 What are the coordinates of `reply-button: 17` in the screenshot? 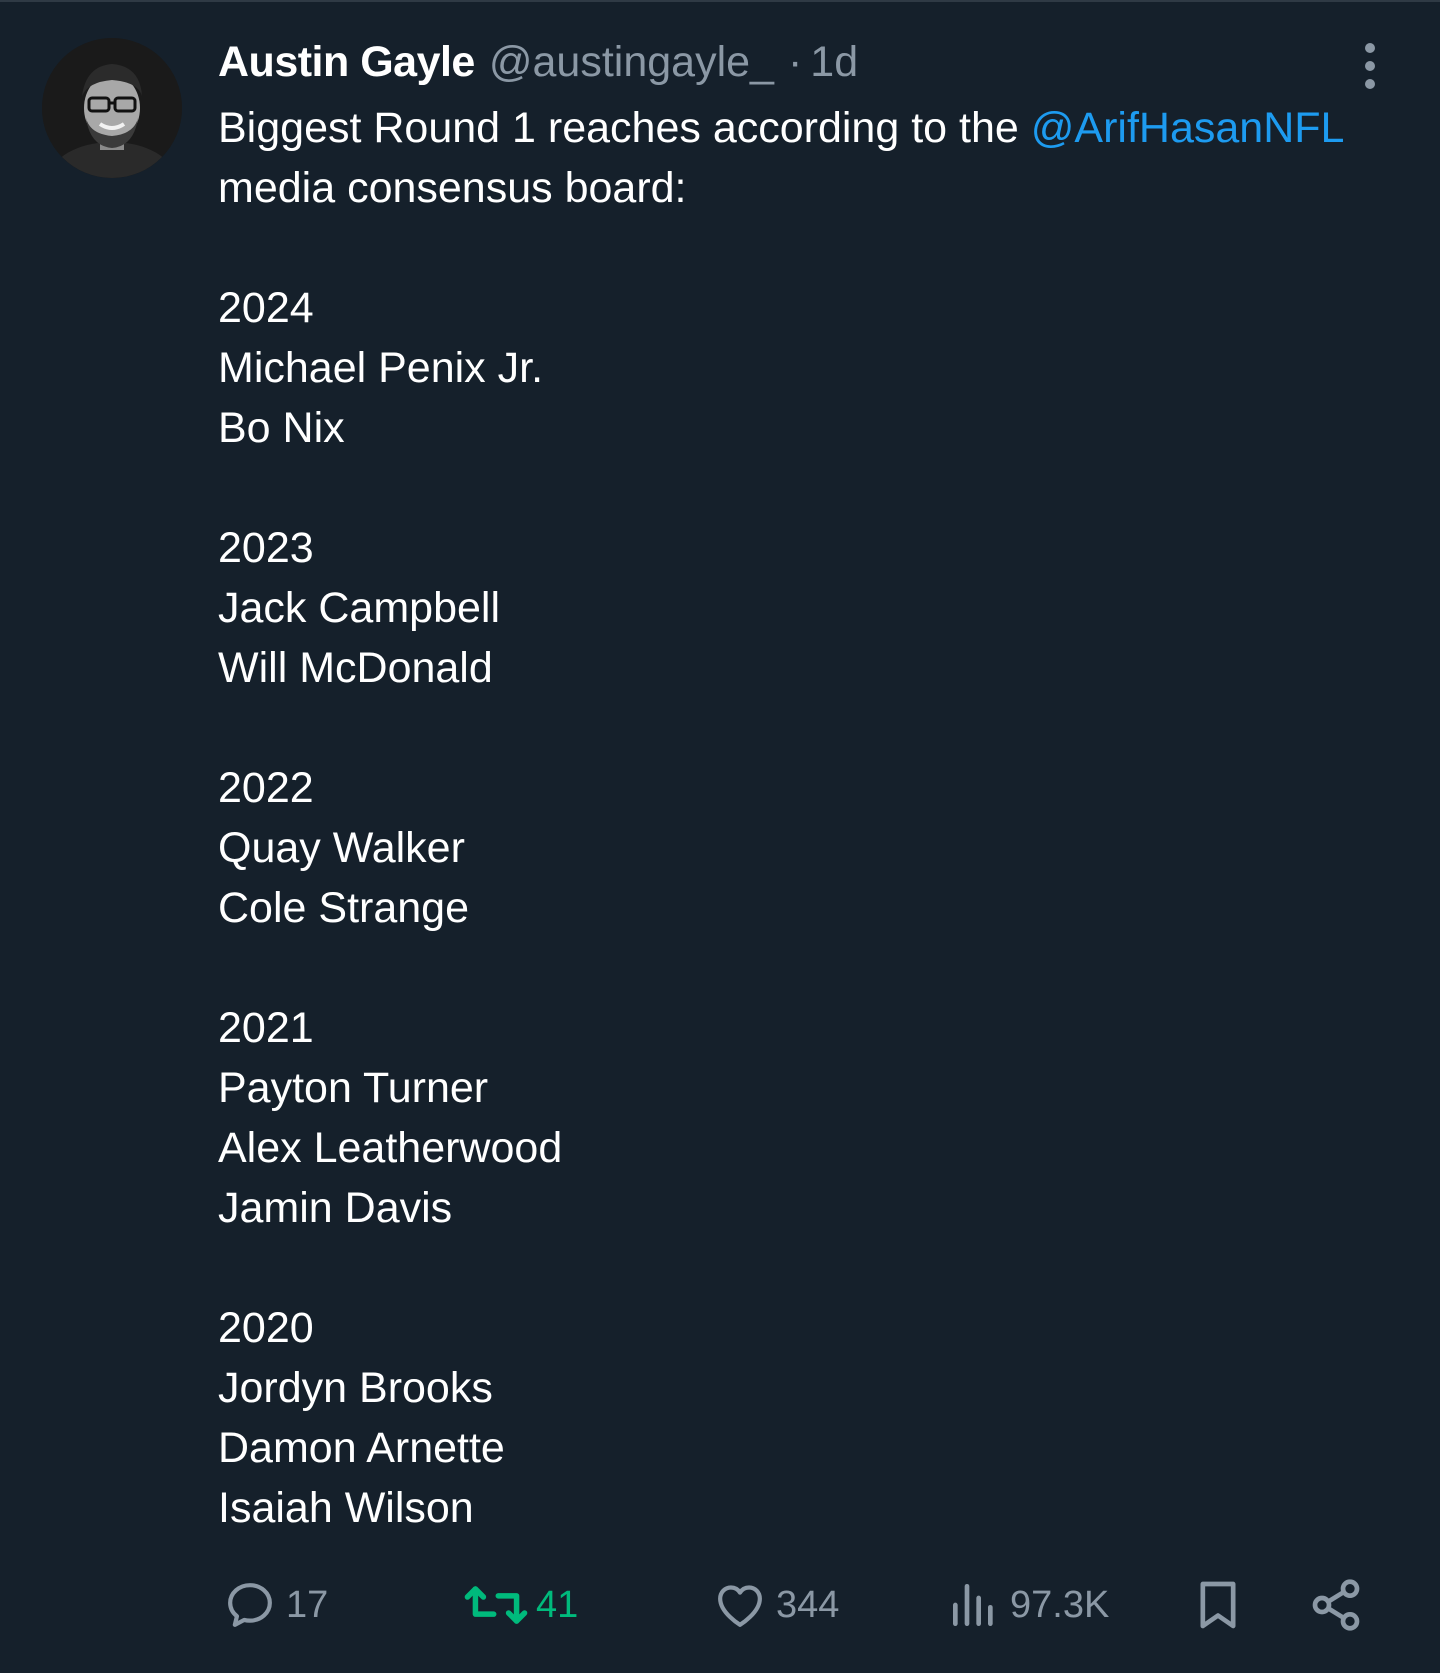 It's located at (275, 1605).